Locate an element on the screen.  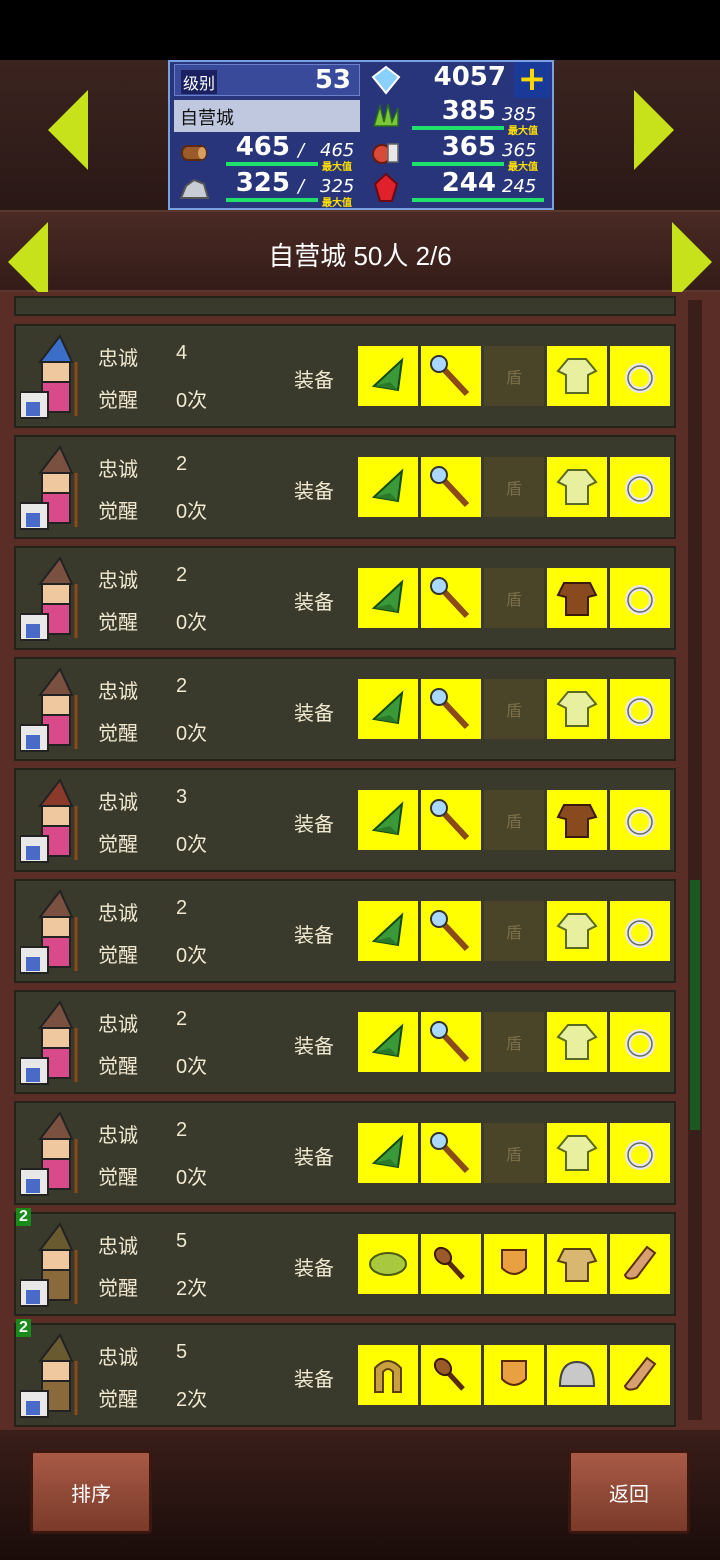
grass-max-label: 最大值 is located at coordinates (523, 131).